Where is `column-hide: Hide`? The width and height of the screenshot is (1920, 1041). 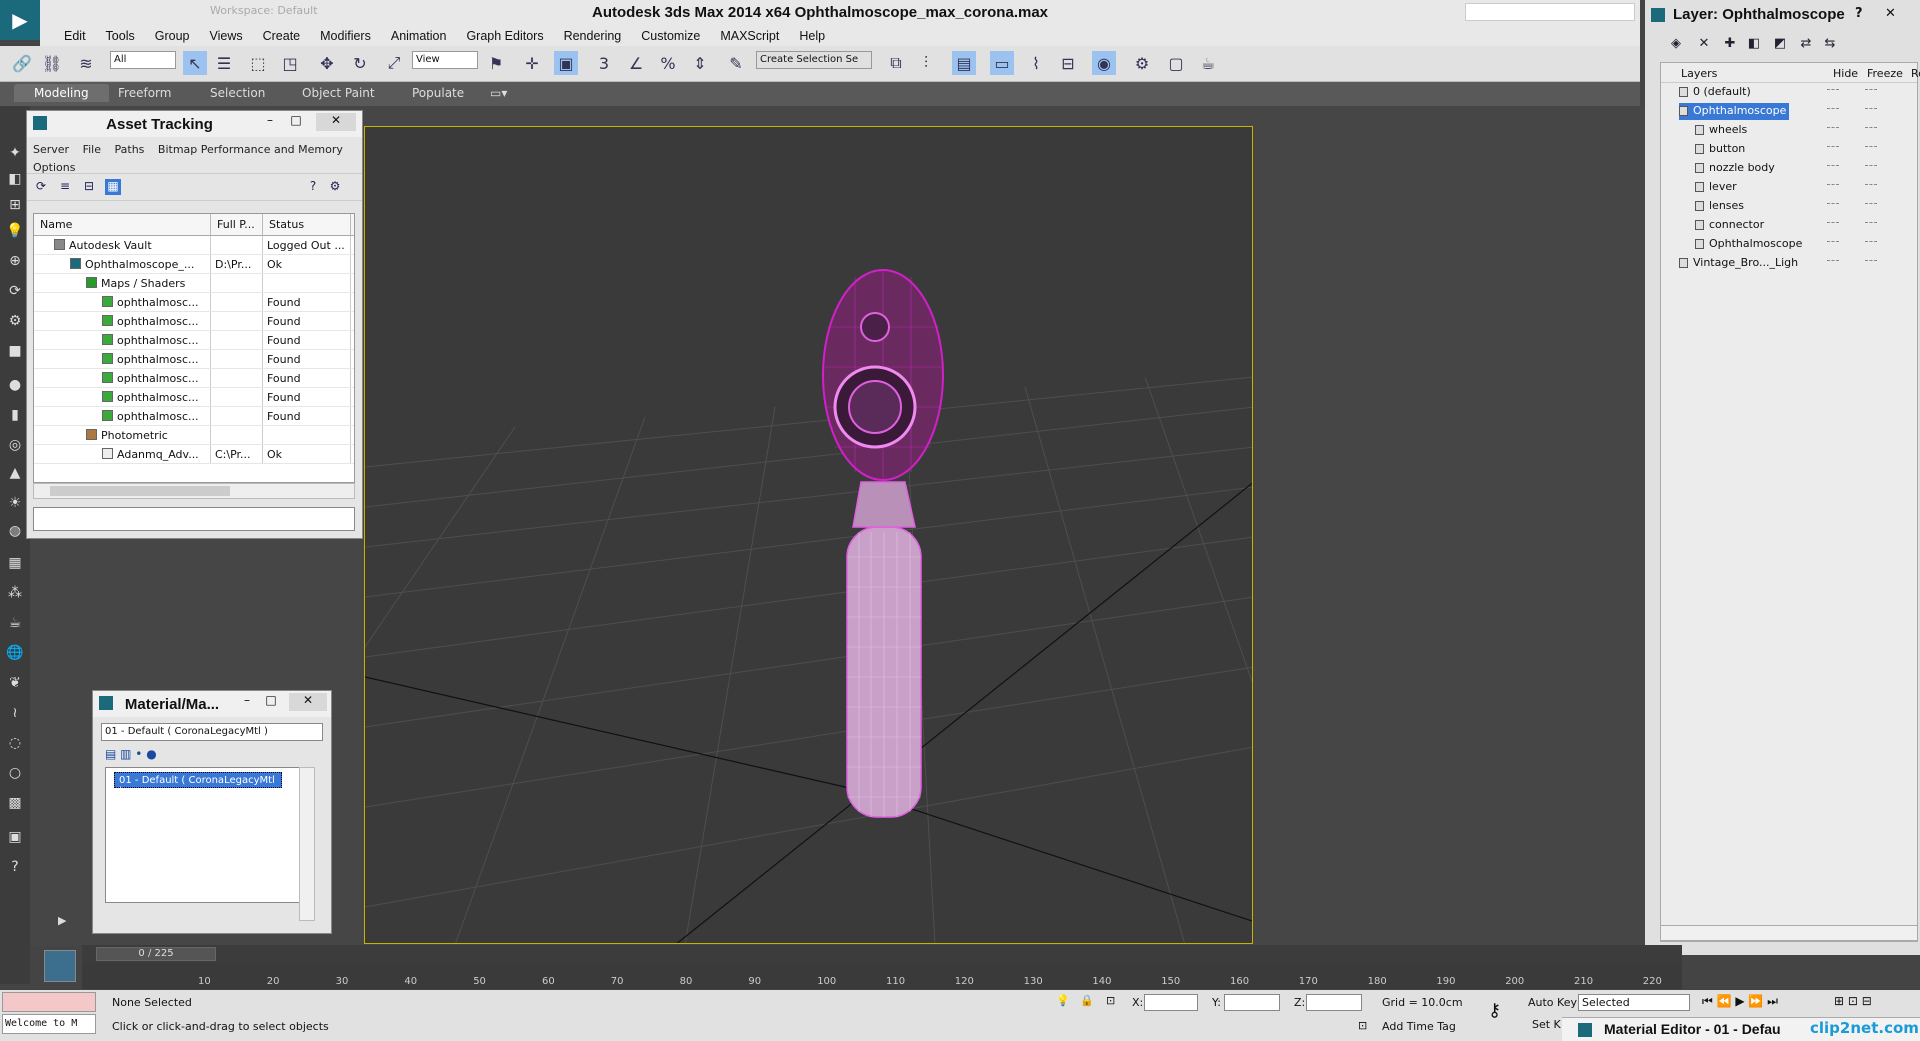
column-hide: Hide is located at coordinates (1845, 73).